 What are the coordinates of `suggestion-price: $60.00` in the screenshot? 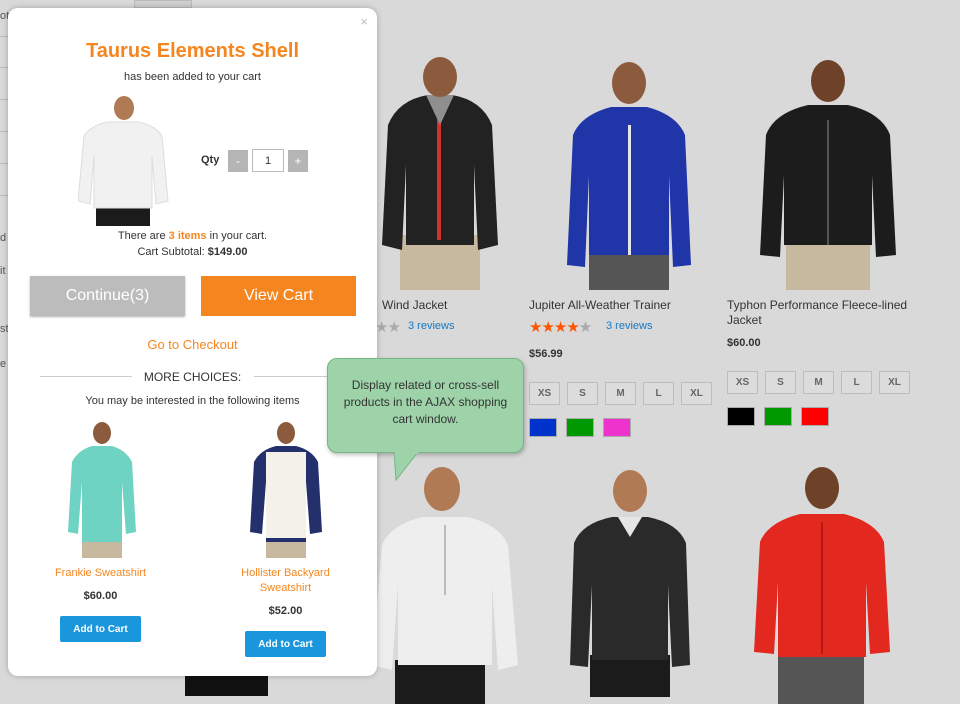 It's located at (100, 596).